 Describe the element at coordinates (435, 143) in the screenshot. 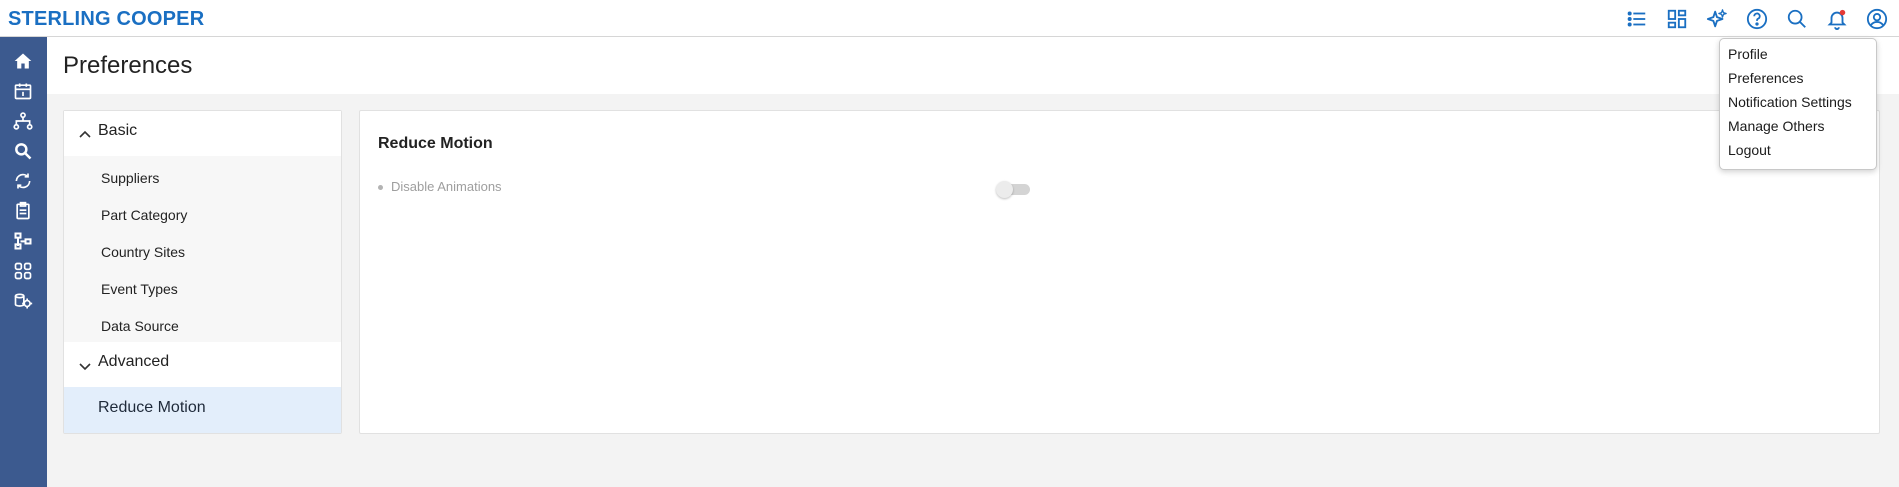

I see `section-title: Reduce Motion` at that location.